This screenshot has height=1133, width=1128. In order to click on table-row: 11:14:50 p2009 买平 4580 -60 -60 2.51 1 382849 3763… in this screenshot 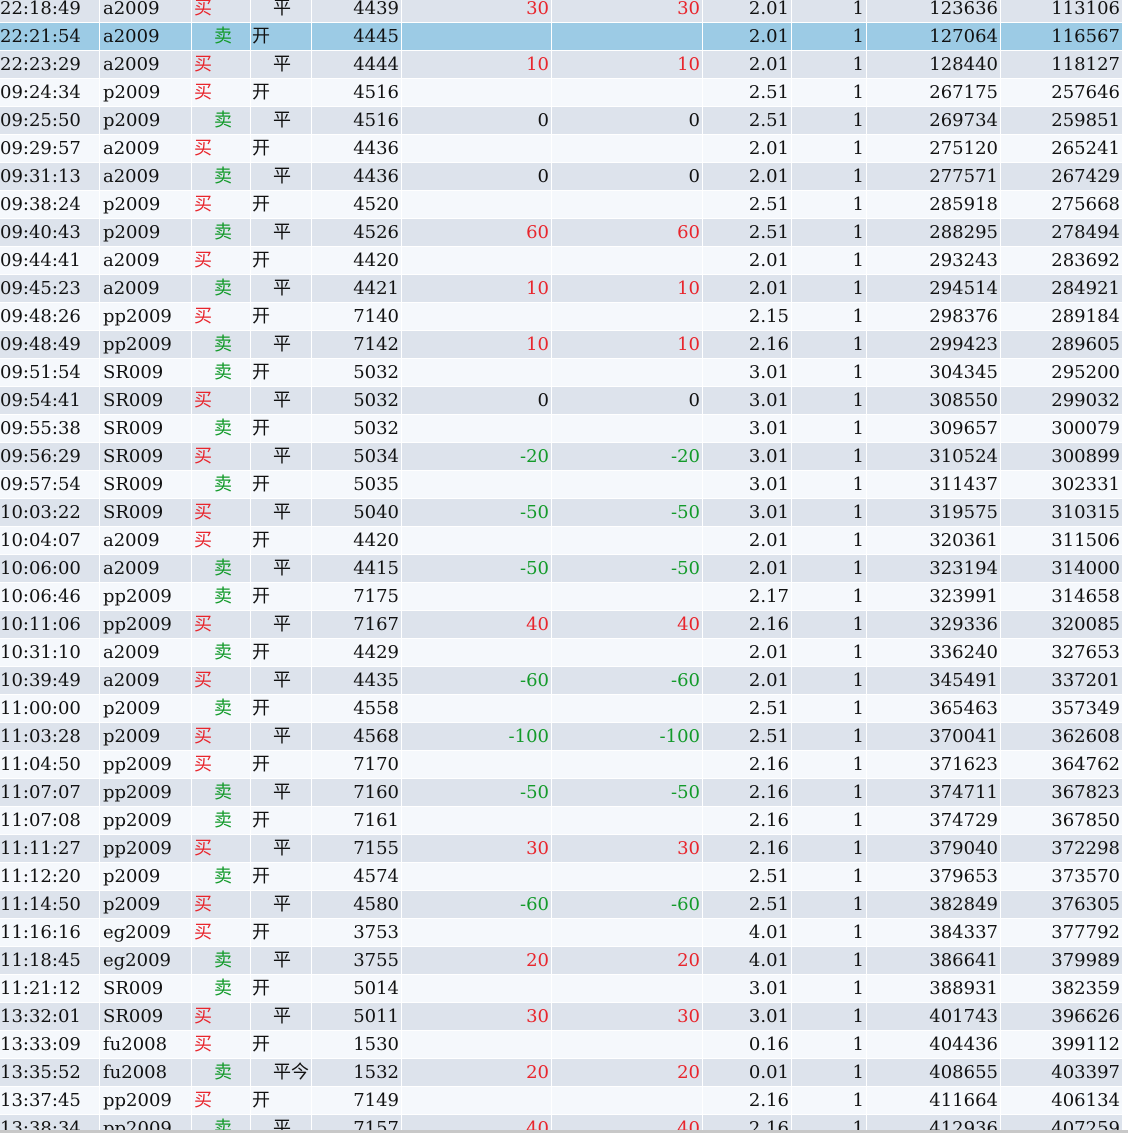, I will do `click(561, 905)`.